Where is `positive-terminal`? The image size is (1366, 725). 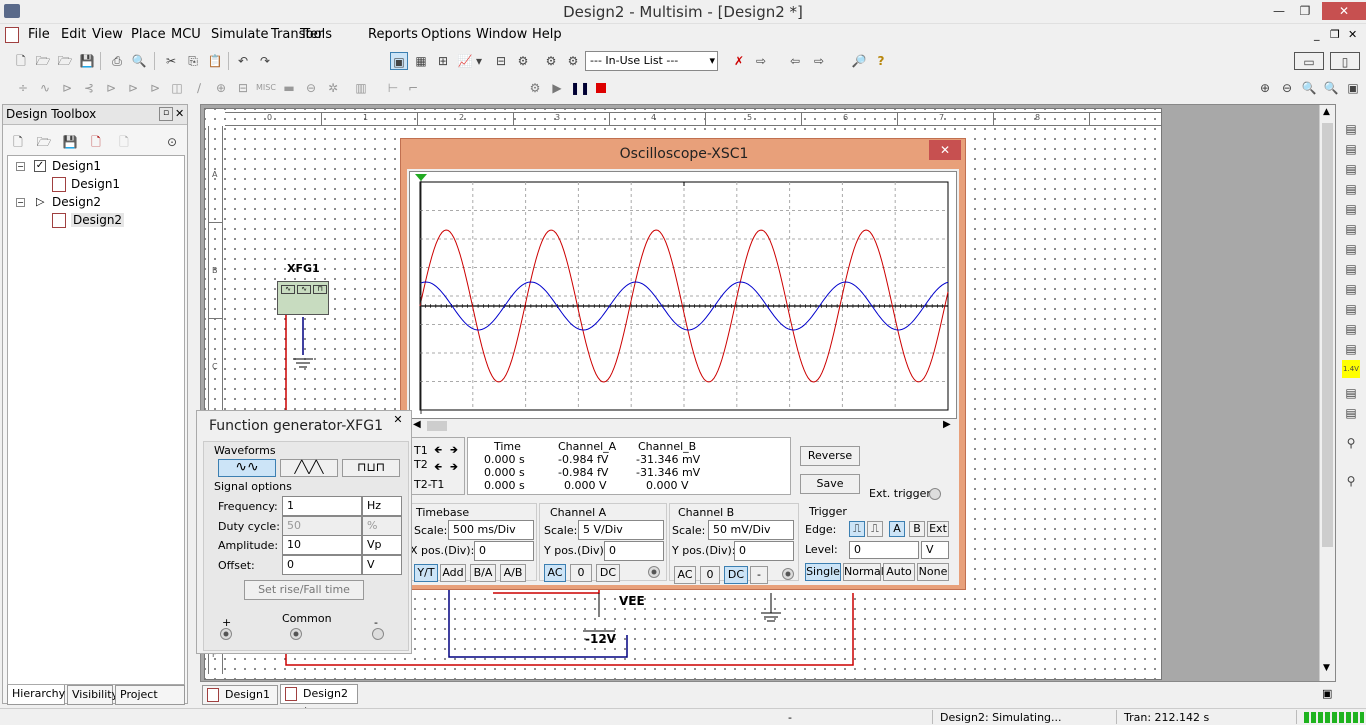 positive-terminal is located at coordinates (226, 634).